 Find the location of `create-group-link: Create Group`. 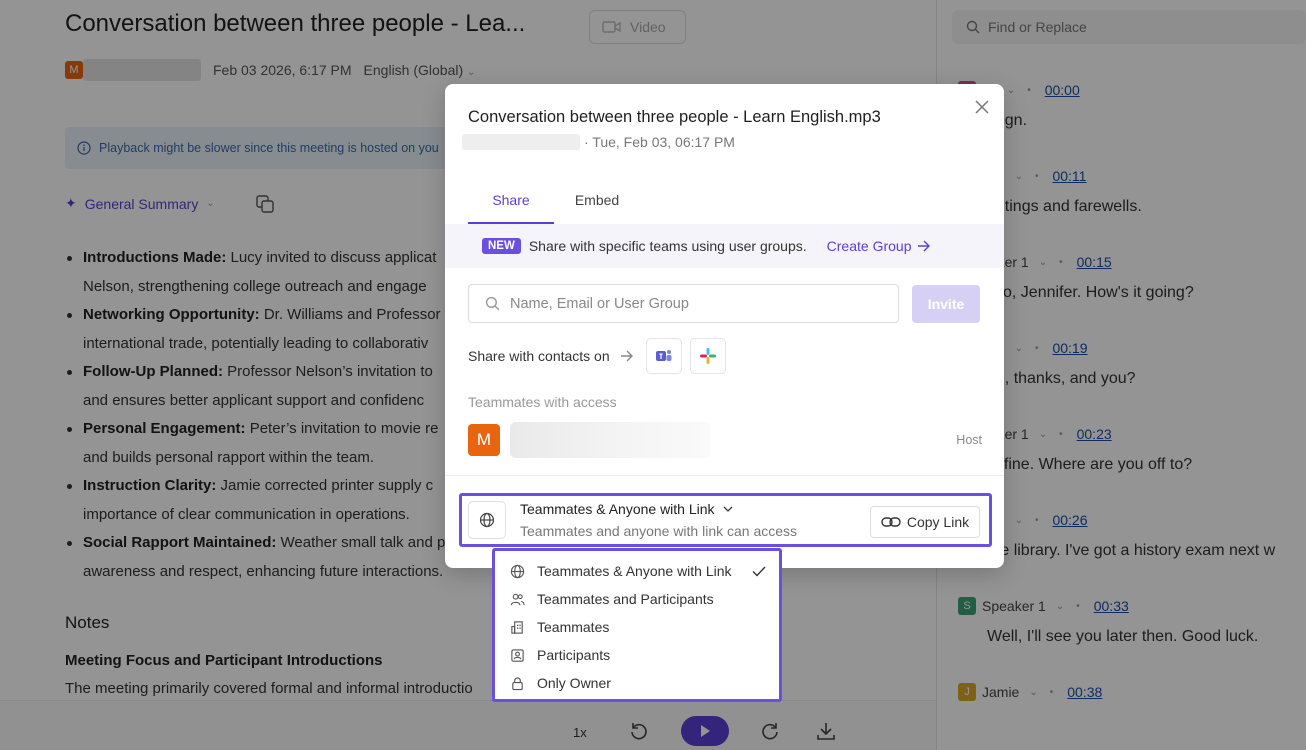

create-group-link: Create Group is located at coordinates (879, 246).